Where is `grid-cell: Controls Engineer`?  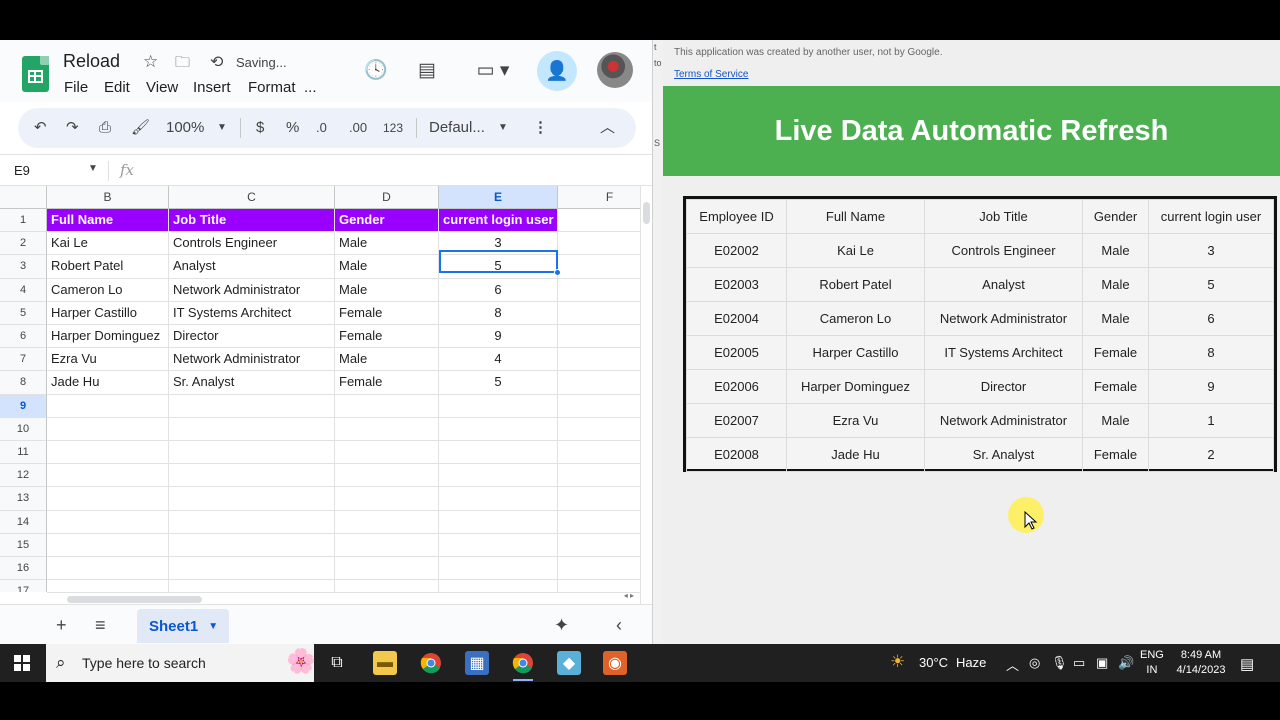
grid-cell: Controls Engineer is located at coordinates (252, 244).